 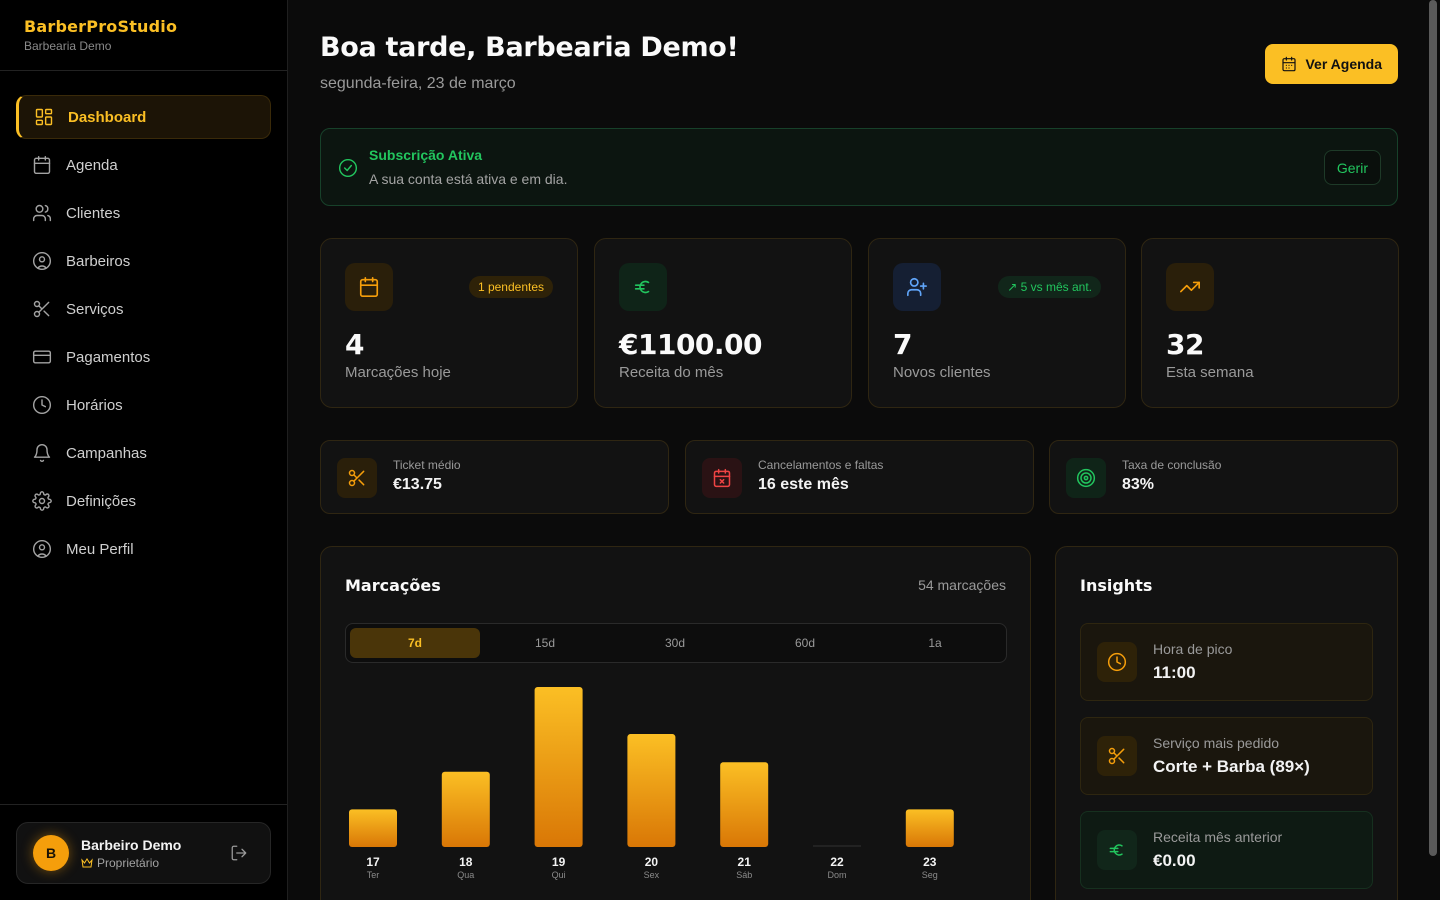 I want to click on sidebar-item-label: Barbeiros, so click(x=98, y=261).